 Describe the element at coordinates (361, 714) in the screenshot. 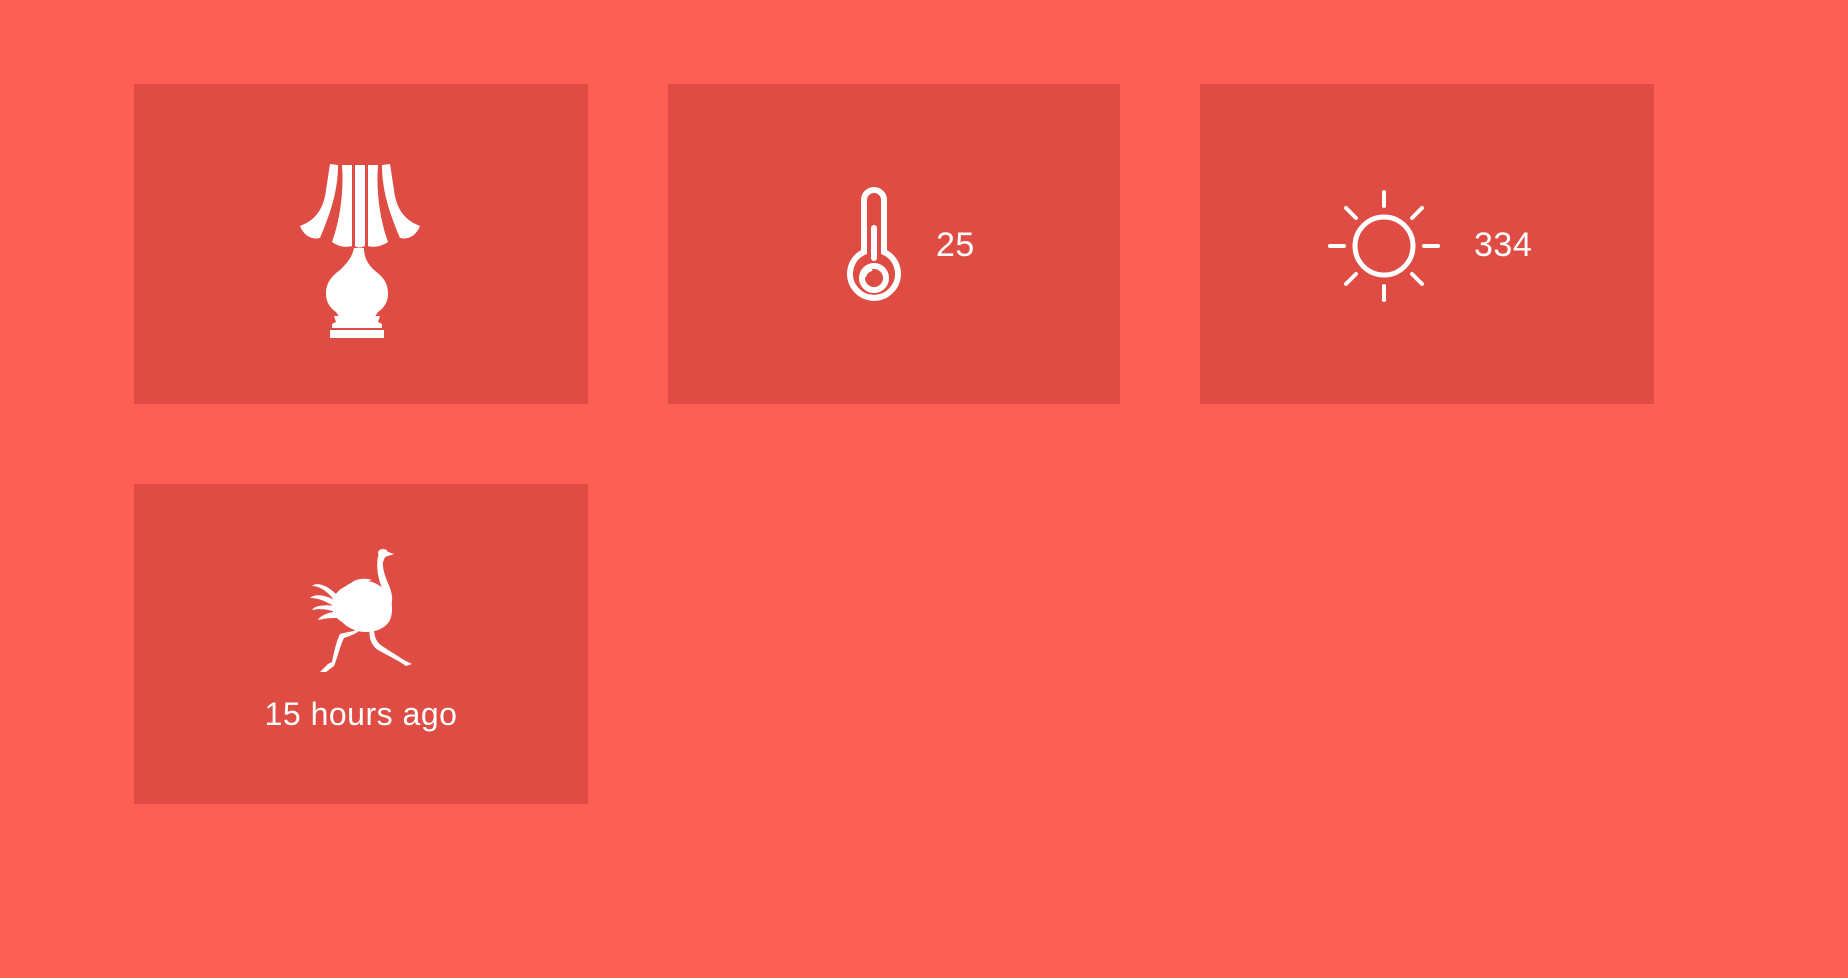

I see `motion-last-seen: 15 hours ago` at that location.